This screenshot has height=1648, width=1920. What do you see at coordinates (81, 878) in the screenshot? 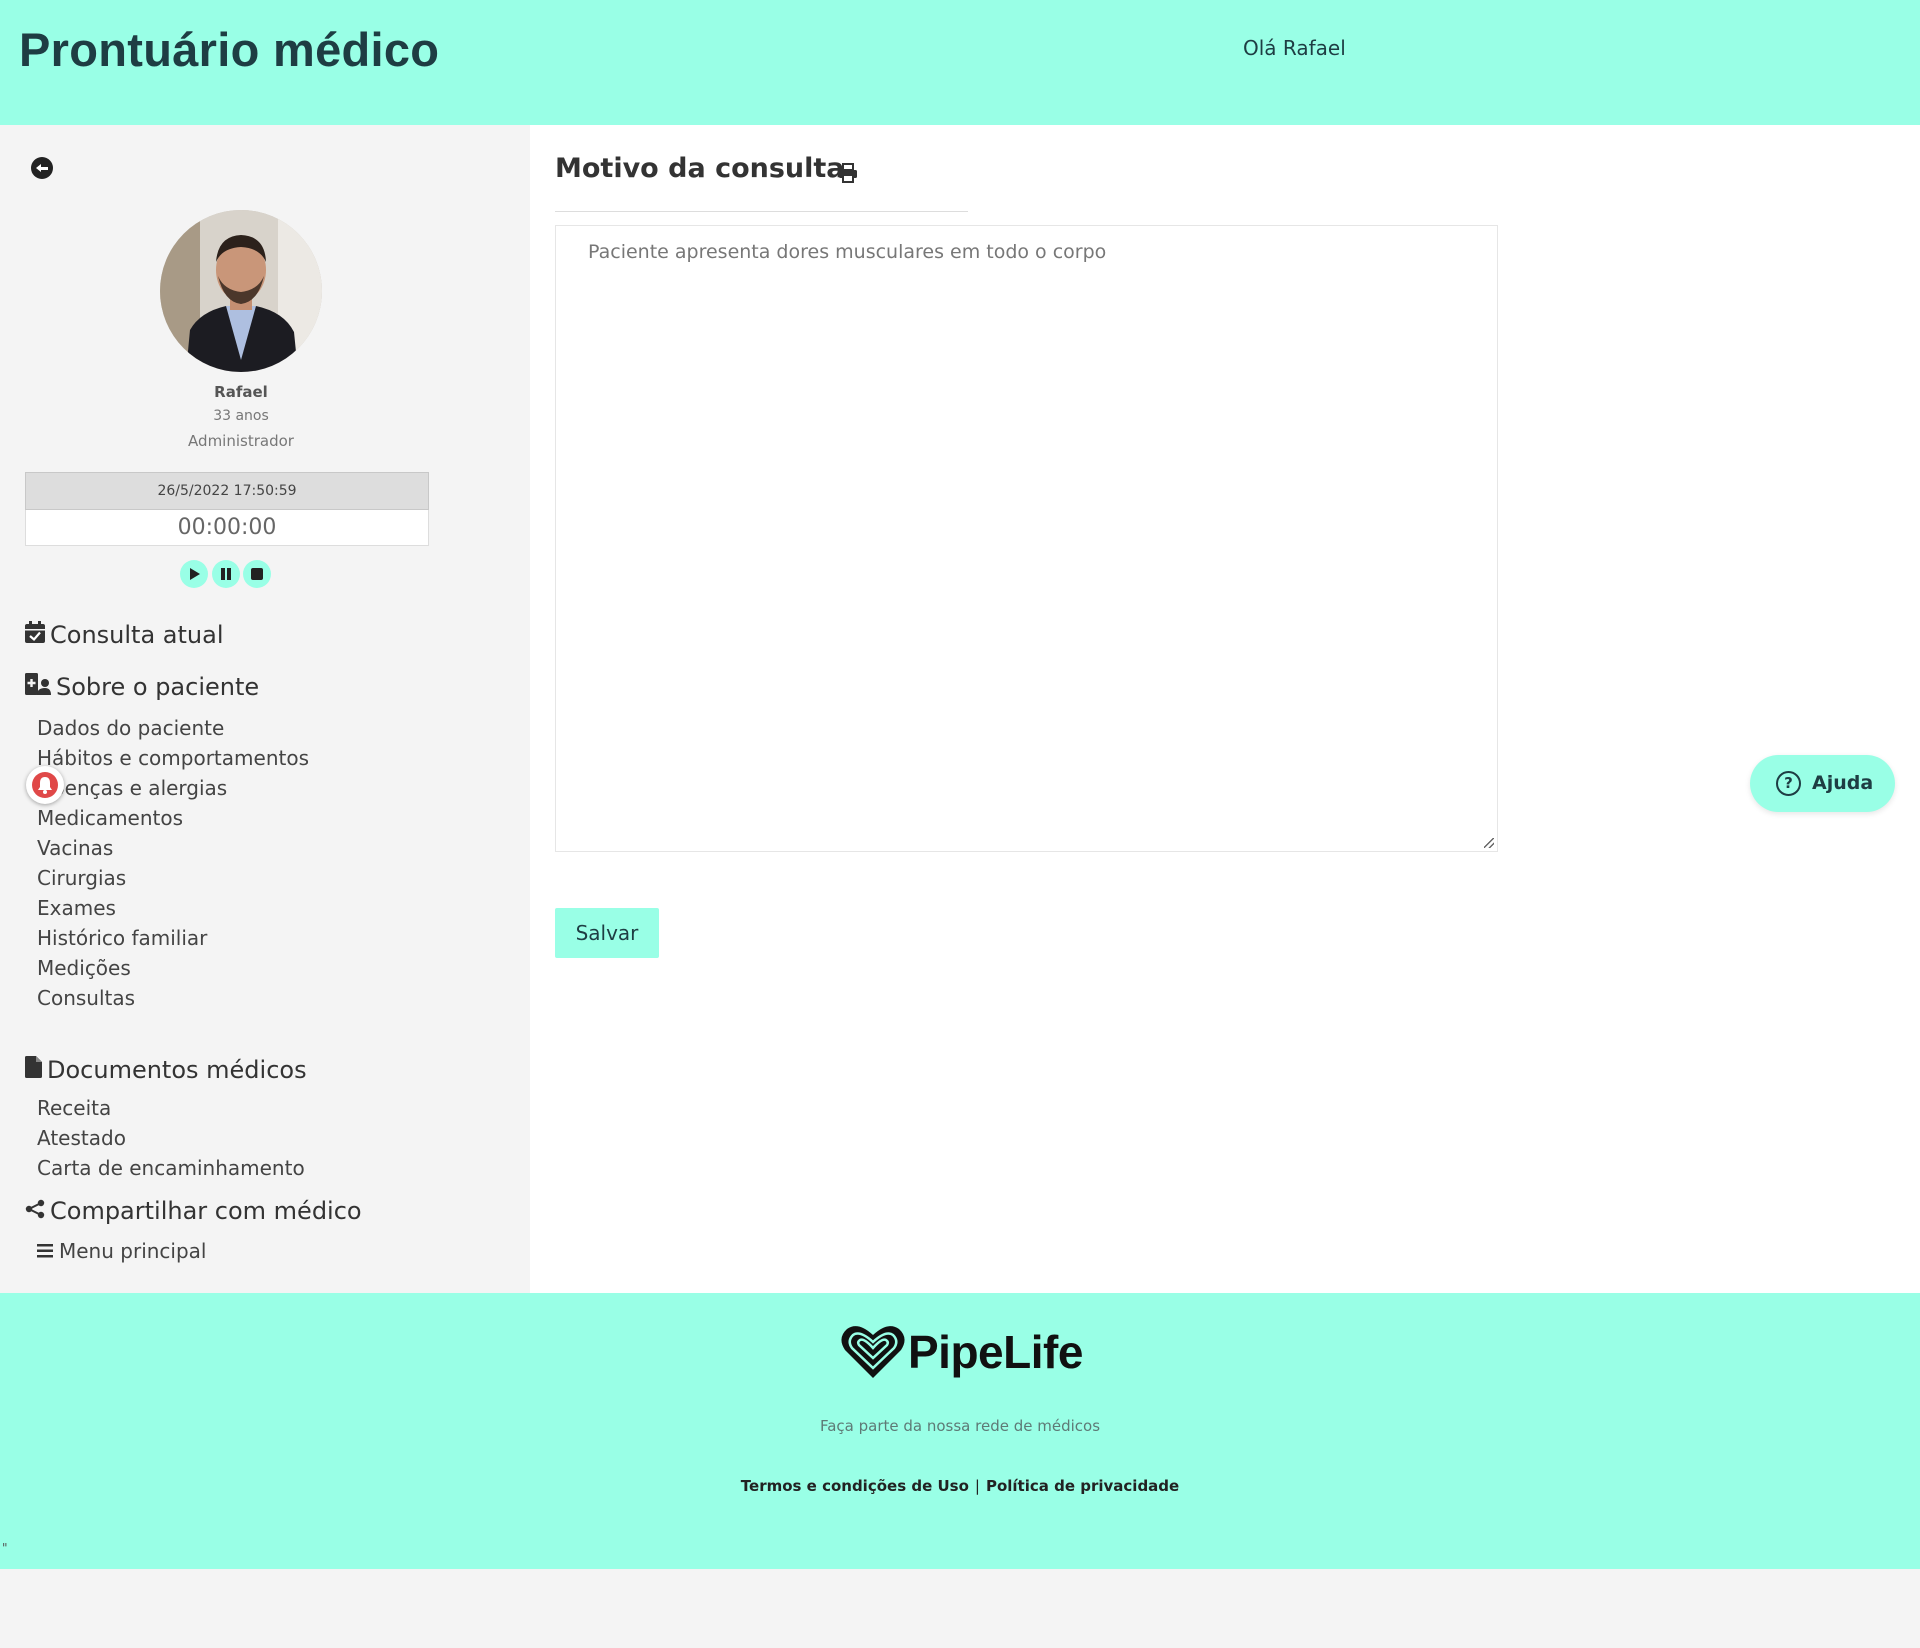
I see `sidebar-item-surgeries: Cirurgias` at bounding box center [81, 878].